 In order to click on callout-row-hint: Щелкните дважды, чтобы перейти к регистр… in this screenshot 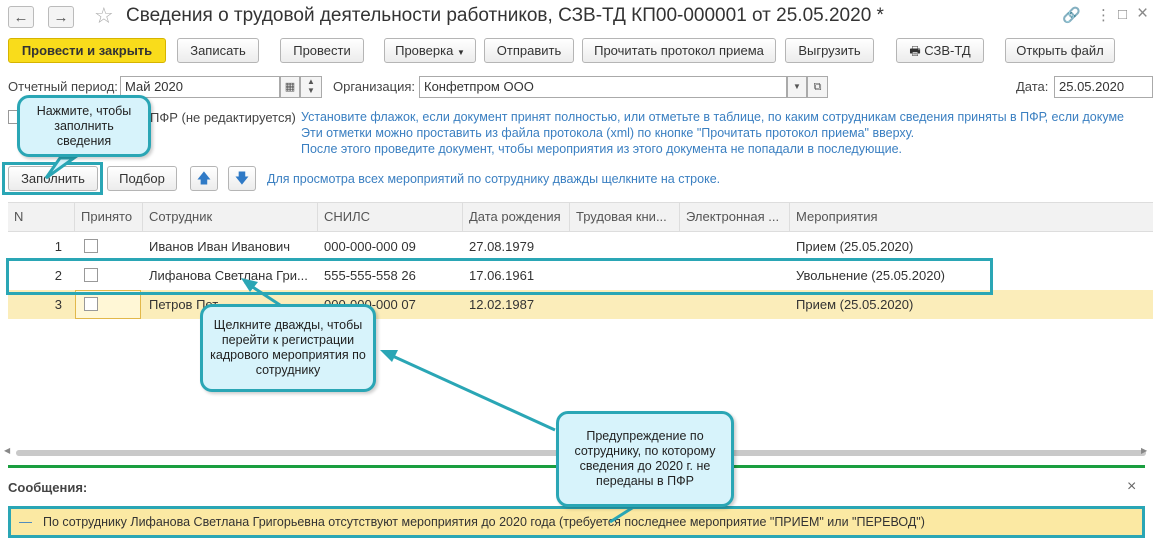, I will do `click(288, 348)`.